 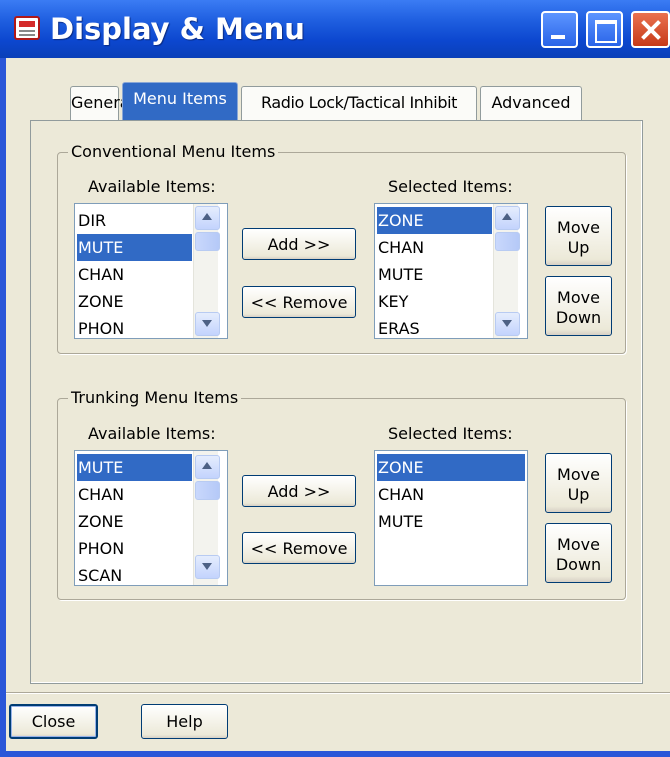 I want to click on trunking-move-down-button: Move Down, so click(x=578, y=553).